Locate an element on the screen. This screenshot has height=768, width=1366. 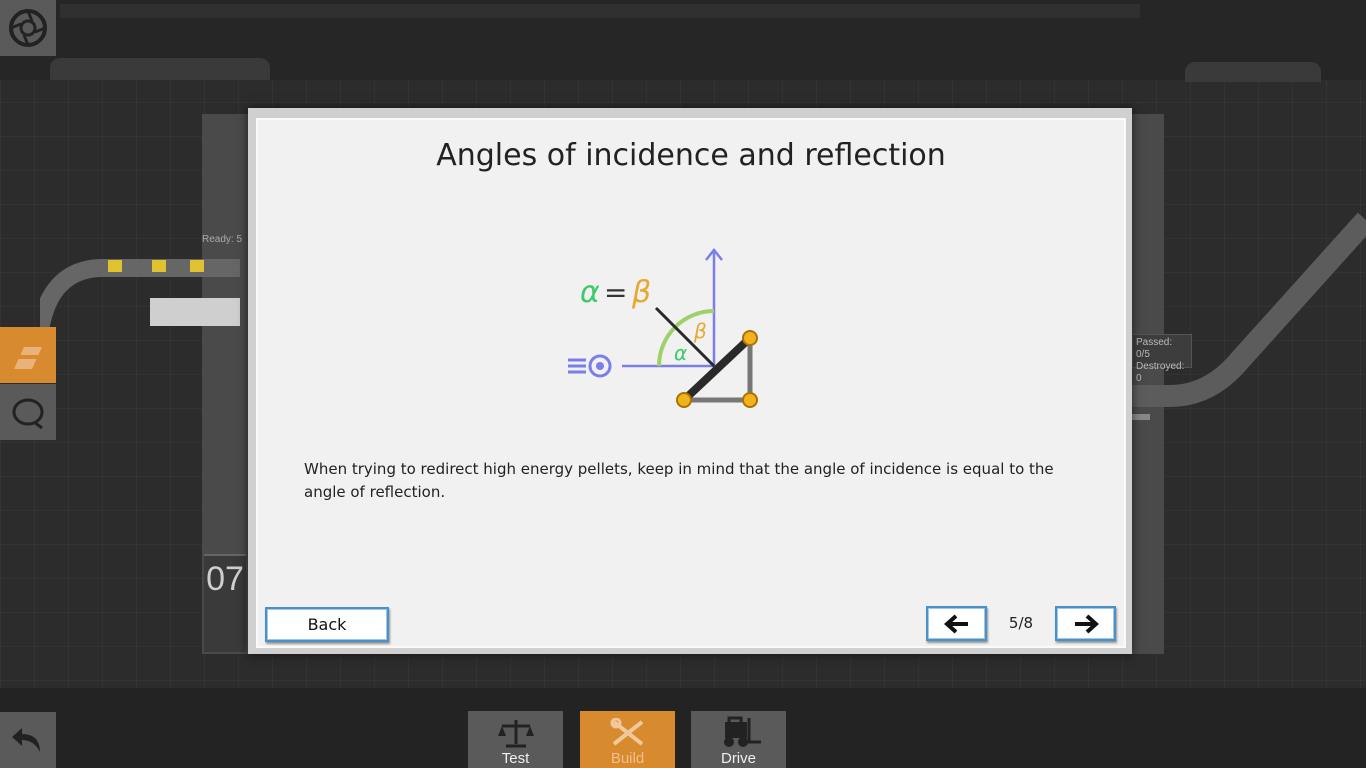
stats-panel: Passed: 0/5 Destroyed: 0 is located at coordinates (1162, 359).